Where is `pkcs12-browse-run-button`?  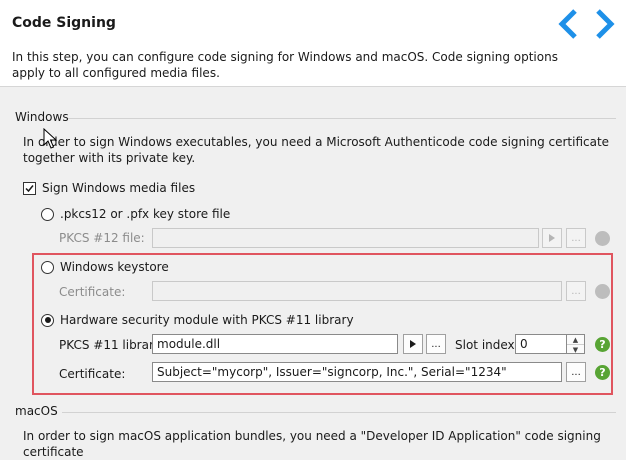 pkcs12-browse-run-button is located at coordinates (552, 238).